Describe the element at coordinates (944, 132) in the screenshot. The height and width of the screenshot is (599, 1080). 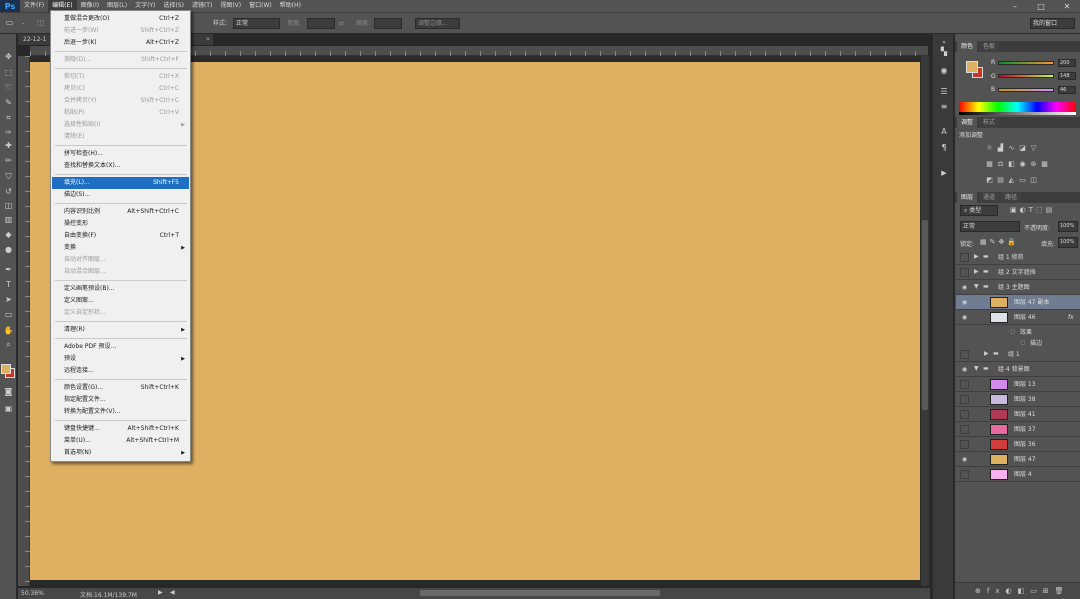
I see `character-icon: A` at that location.